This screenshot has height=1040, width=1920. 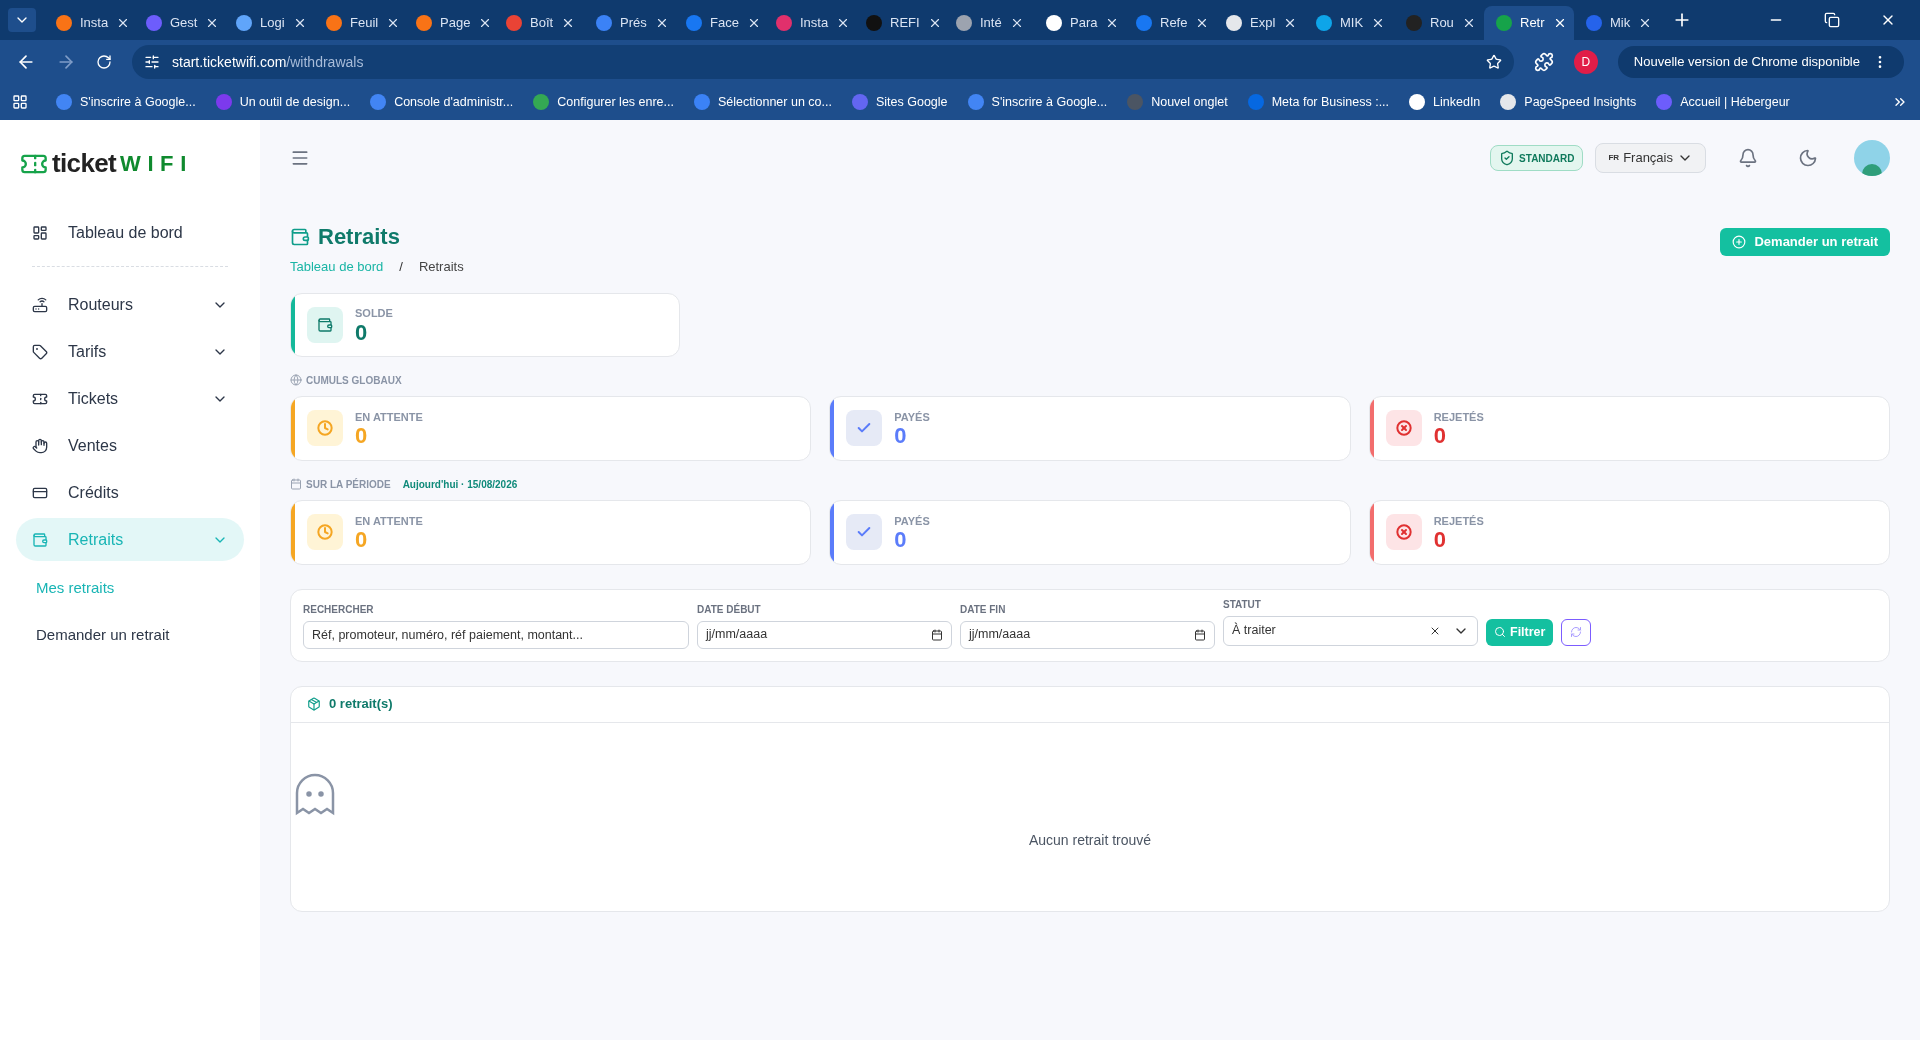 What do you see at coordinates (1580, 102) in the screenshot?
I see `bookmark-link: PageSpeed Insights` at bounding box center [1580, 102].